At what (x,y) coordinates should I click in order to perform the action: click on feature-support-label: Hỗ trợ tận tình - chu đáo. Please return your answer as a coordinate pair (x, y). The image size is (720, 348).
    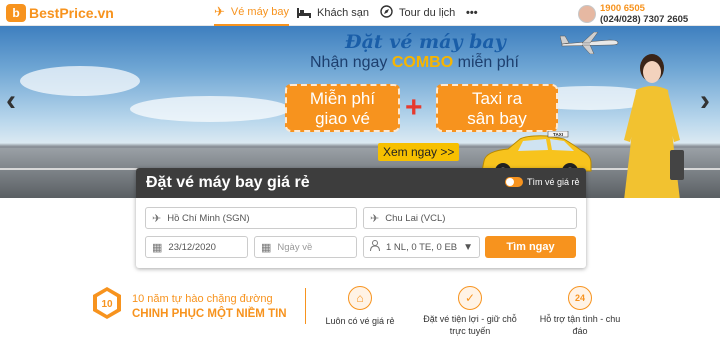
    Looking at the image, I should click on (580, 325).